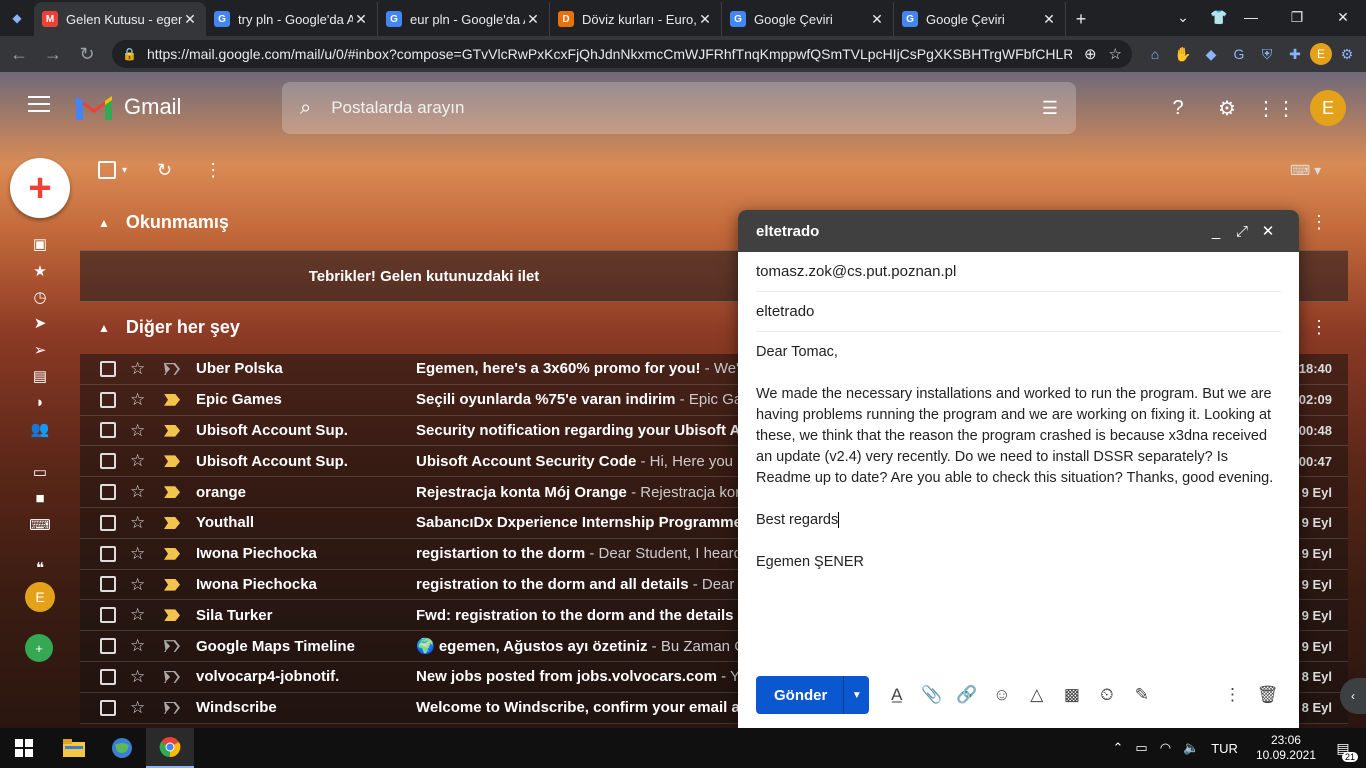 The image size is (1366, 768). I want to click on forward-arrow-icon: →, so click(53, 54).